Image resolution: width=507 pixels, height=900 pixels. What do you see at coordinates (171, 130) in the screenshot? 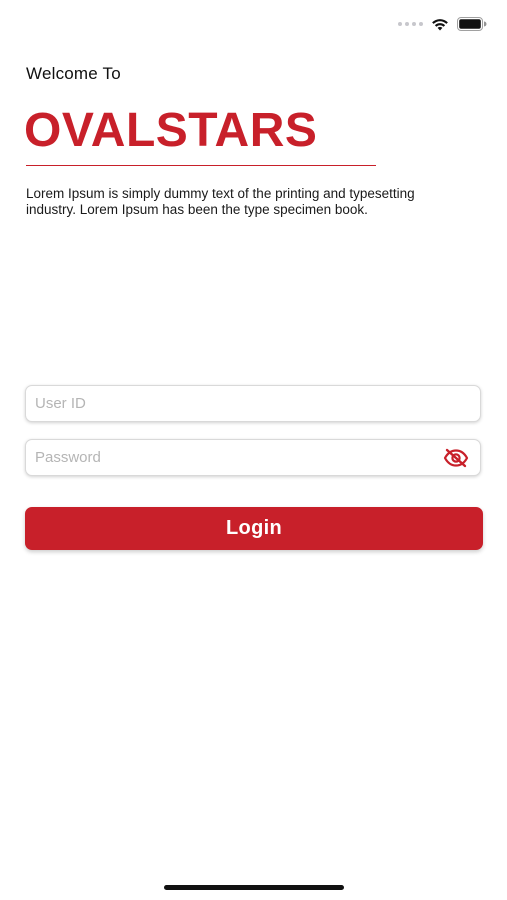
I see `brand-title: OVALSTARS` at bounding box center [171, 130].